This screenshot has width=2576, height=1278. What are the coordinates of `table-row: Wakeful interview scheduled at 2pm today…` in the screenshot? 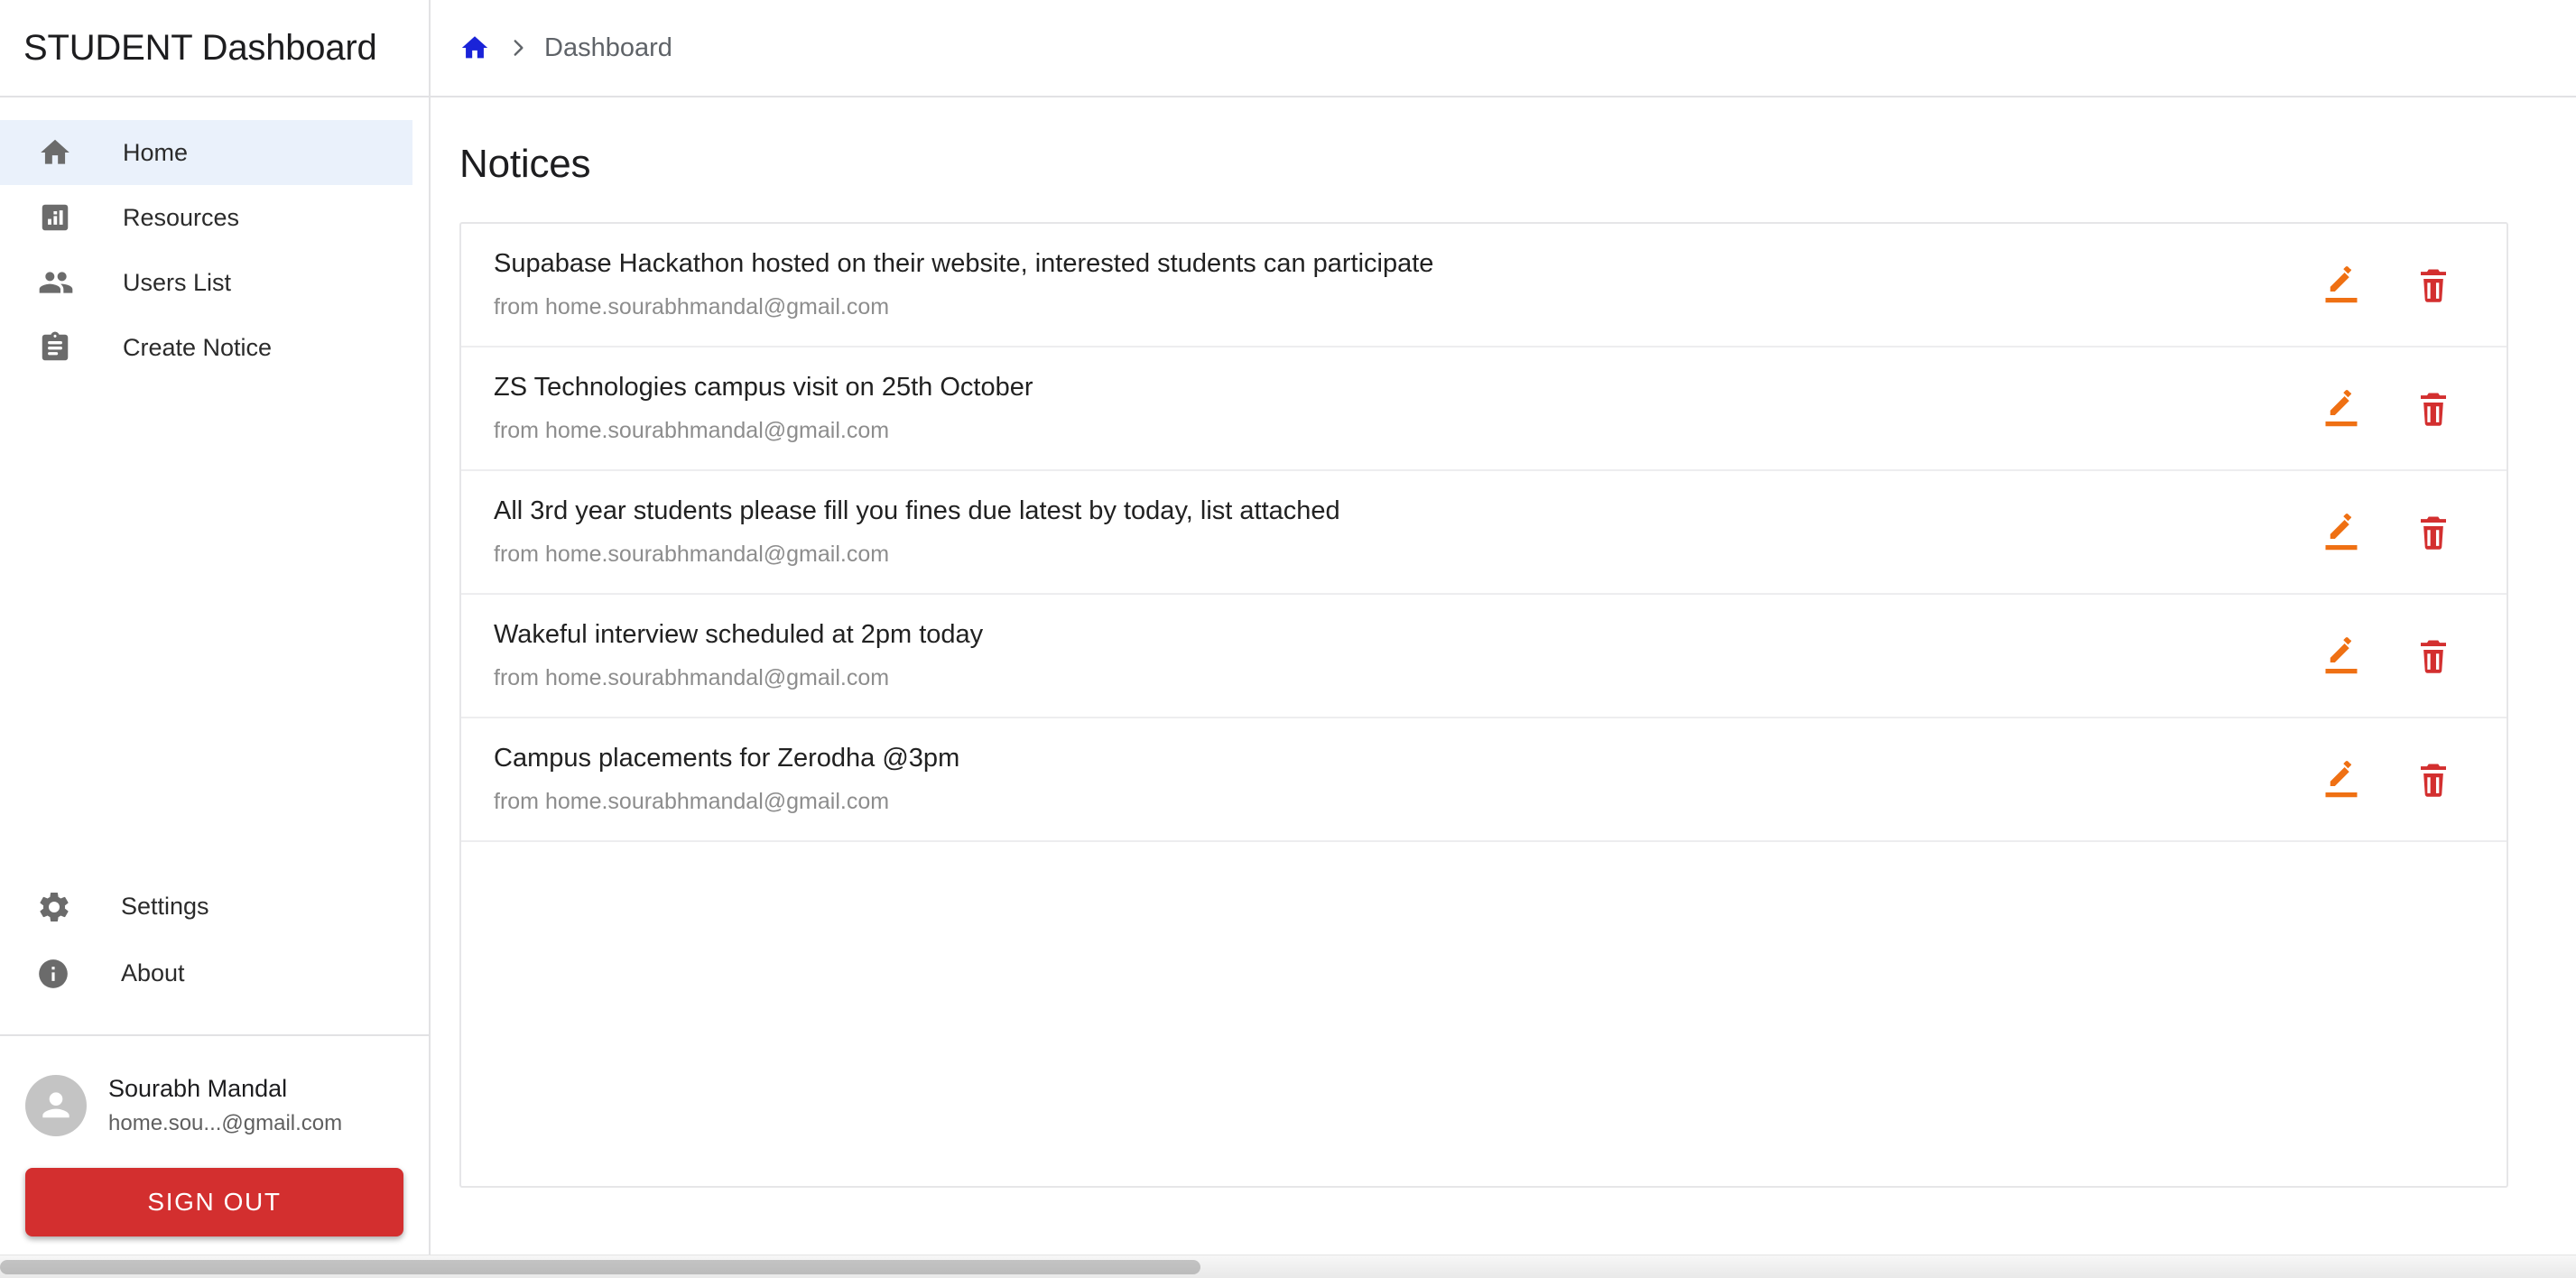 It's located at (1484, 656).